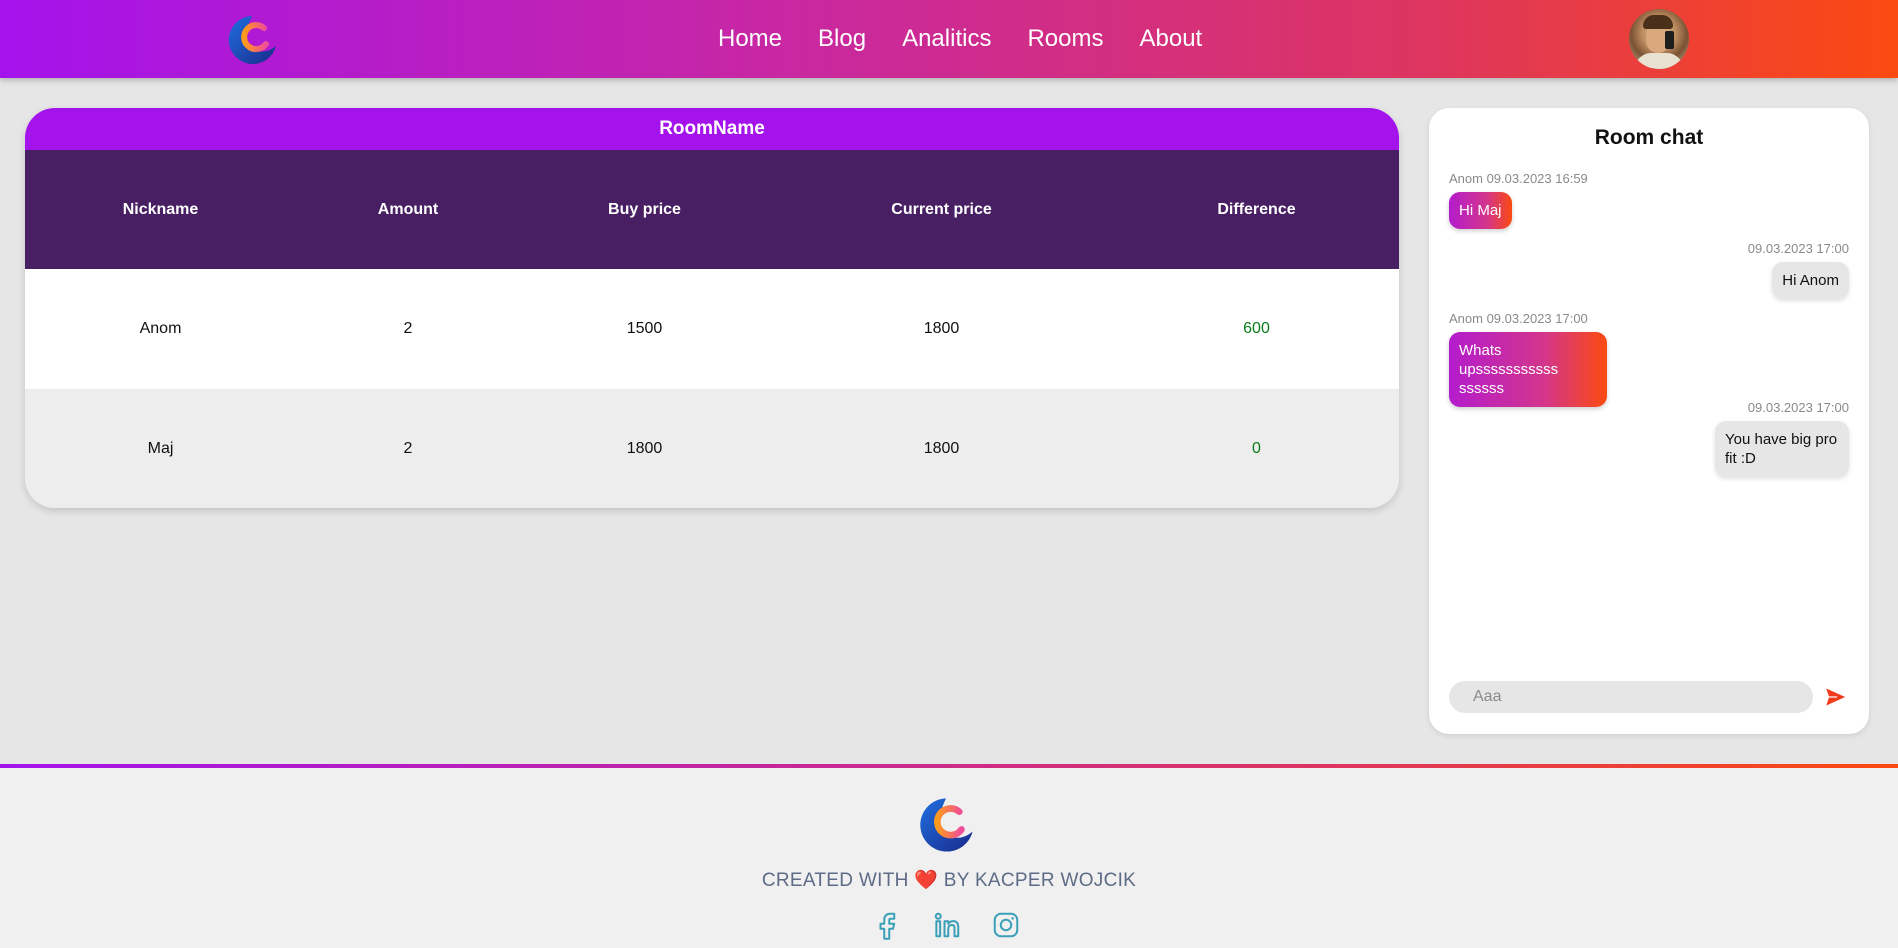  I want to click on chat-message-input, so click(1631, 697).